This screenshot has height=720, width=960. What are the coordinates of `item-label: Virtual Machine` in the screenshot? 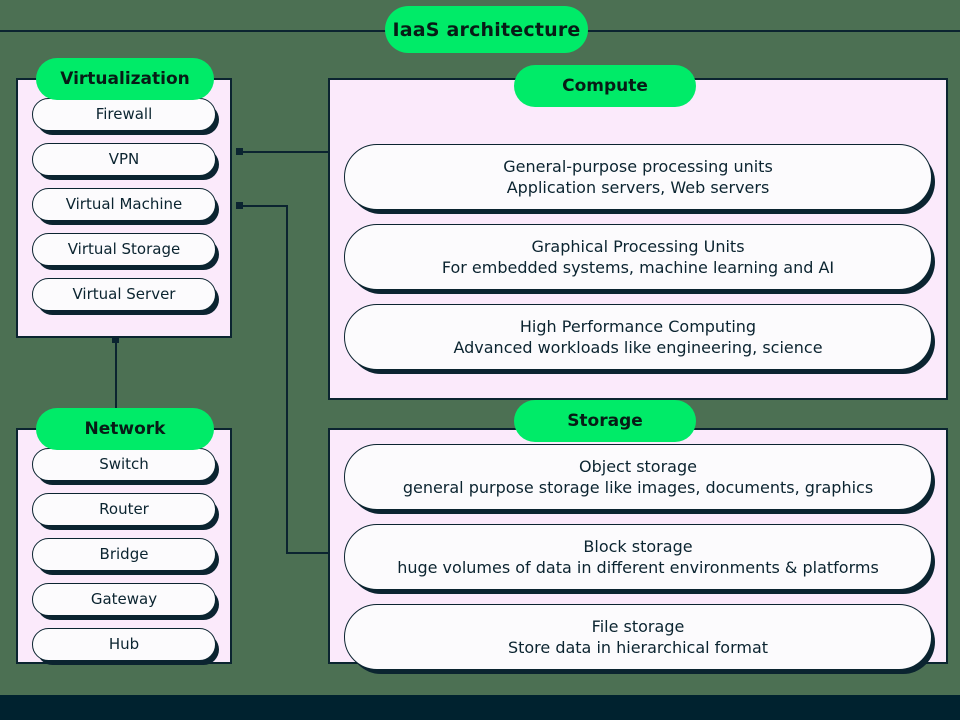 It's located at (124, 203).